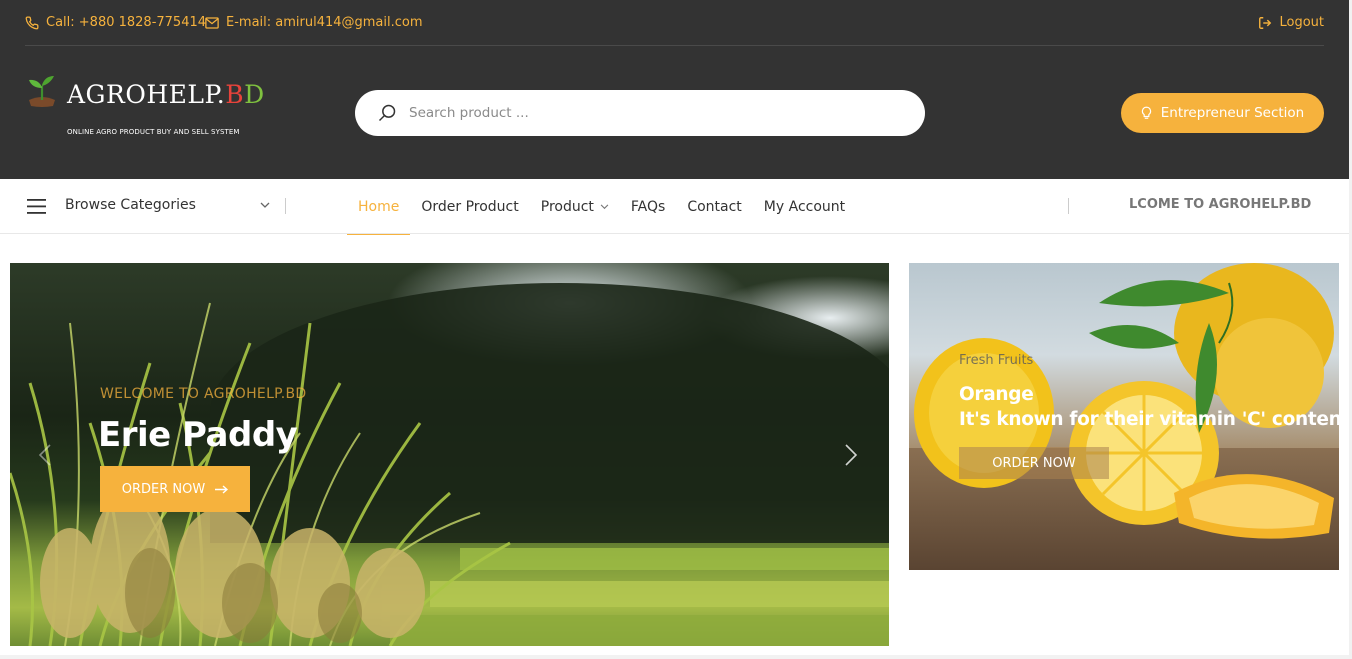 Image resolution: width=1352 pixels, height=659 pixels. What do you see at coordinates (714, 206) in the screenshot?
I see `nav-contact: Contact` at bounding box center [714, 206].